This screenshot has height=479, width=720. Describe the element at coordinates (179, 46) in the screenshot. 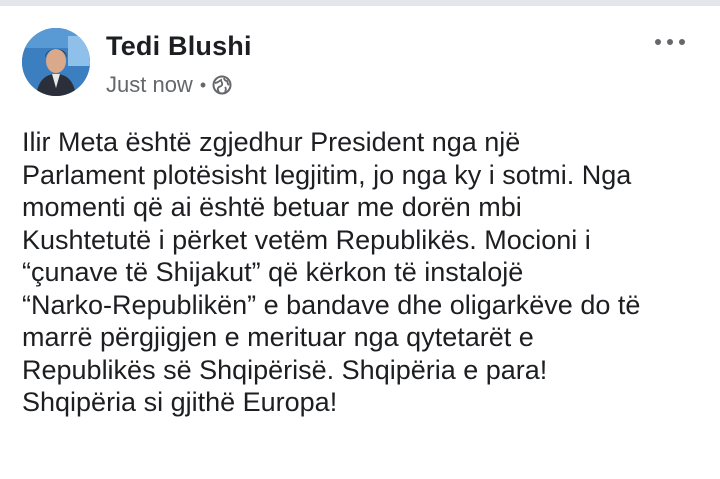

I see `author-name: Tedi Blushi` at that location.